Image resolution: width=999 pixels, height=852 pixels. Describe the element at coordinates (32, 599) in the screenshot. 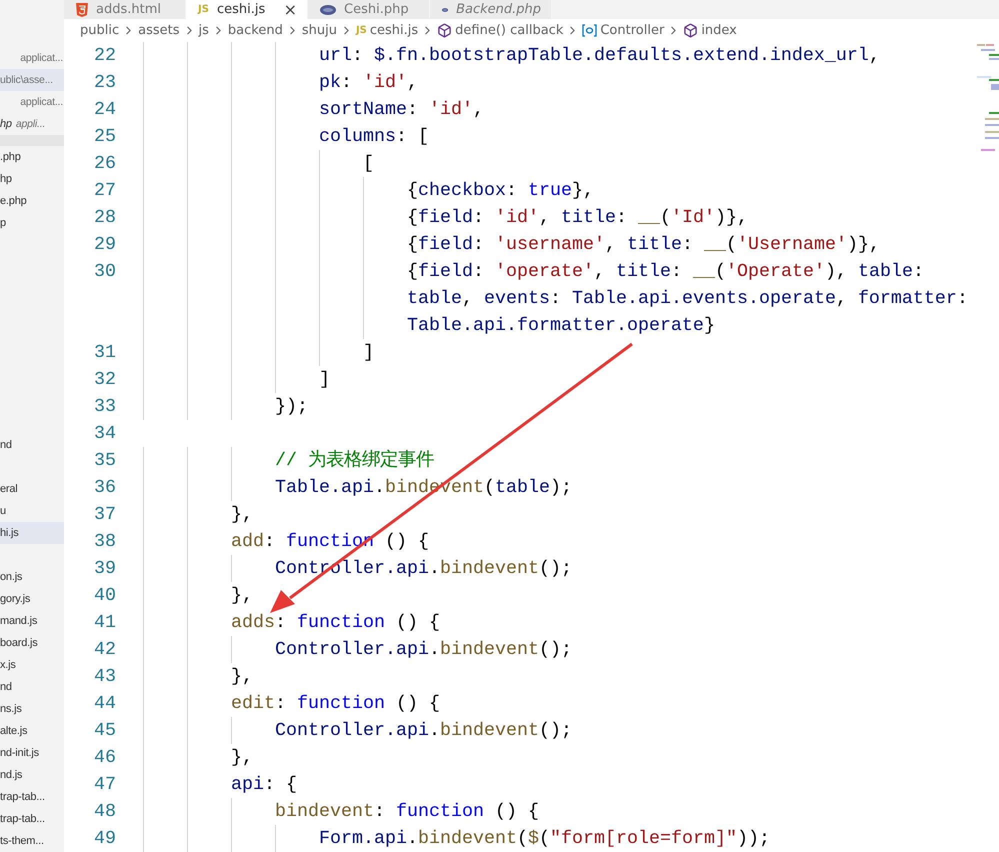

I see `file-tree-item: gory.js` at that location.